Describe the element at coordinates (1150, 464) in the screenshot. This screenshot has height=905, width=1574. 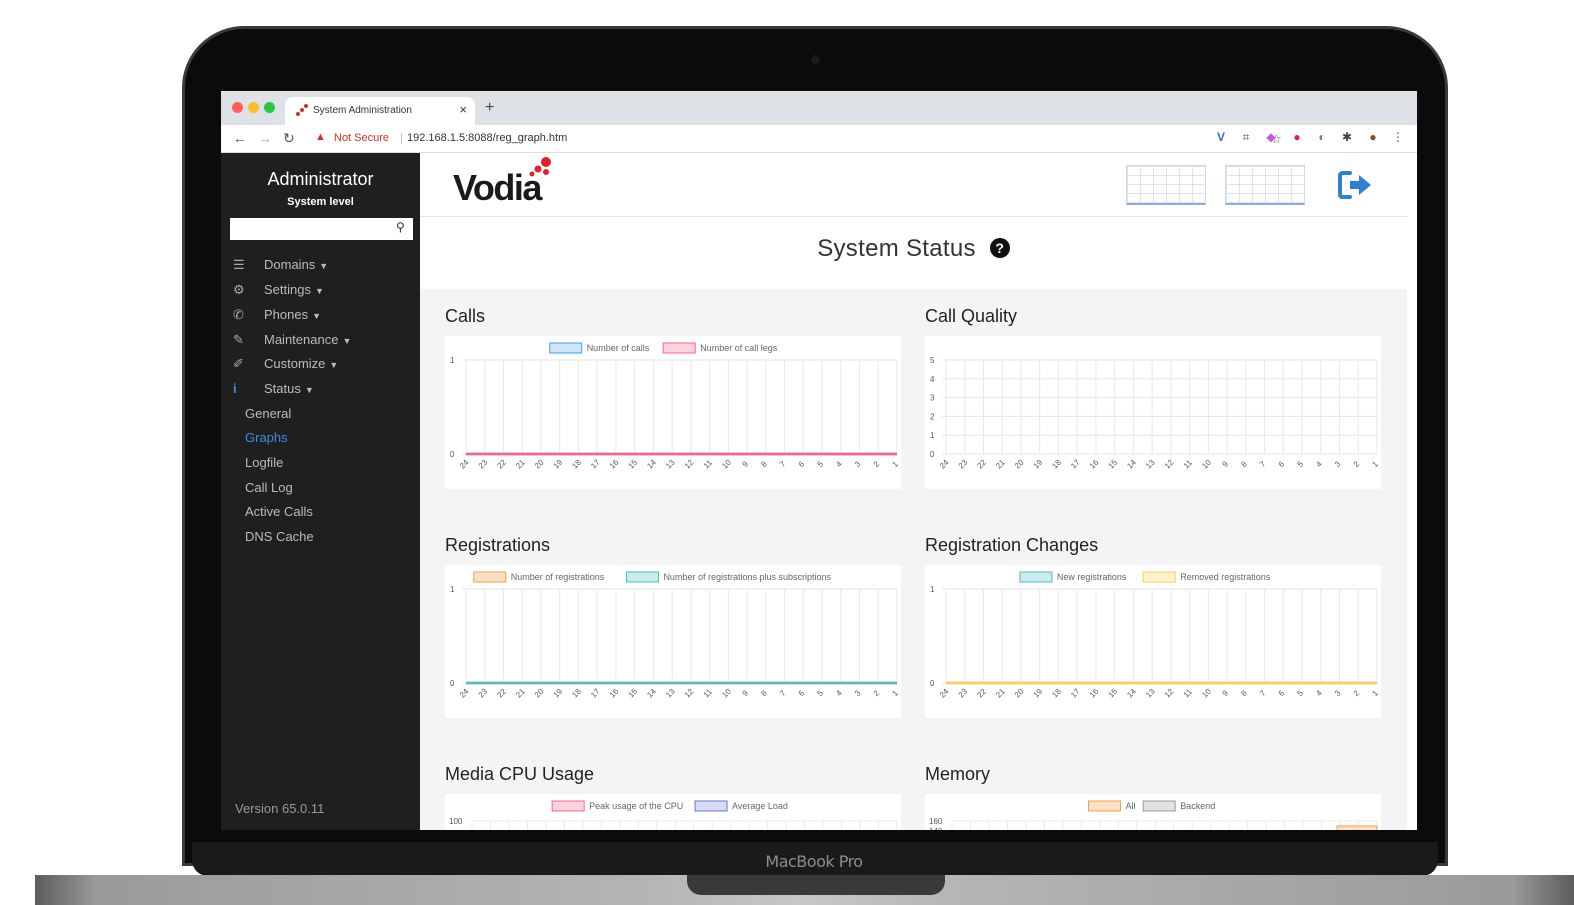
I see `x-tick-label: 13` at that location.